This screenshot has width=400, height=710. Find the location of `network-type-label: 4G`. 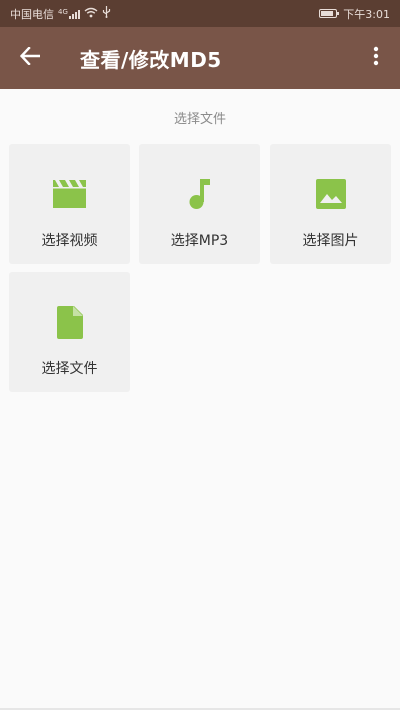

network-type-label: 4G is located at coordinates (63, 11).